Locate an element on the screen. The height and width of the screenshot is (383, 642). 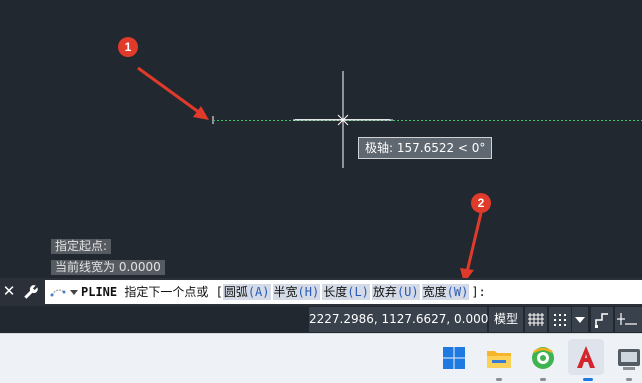
model-space-button: 模型 is located at coordinates (506, 319).